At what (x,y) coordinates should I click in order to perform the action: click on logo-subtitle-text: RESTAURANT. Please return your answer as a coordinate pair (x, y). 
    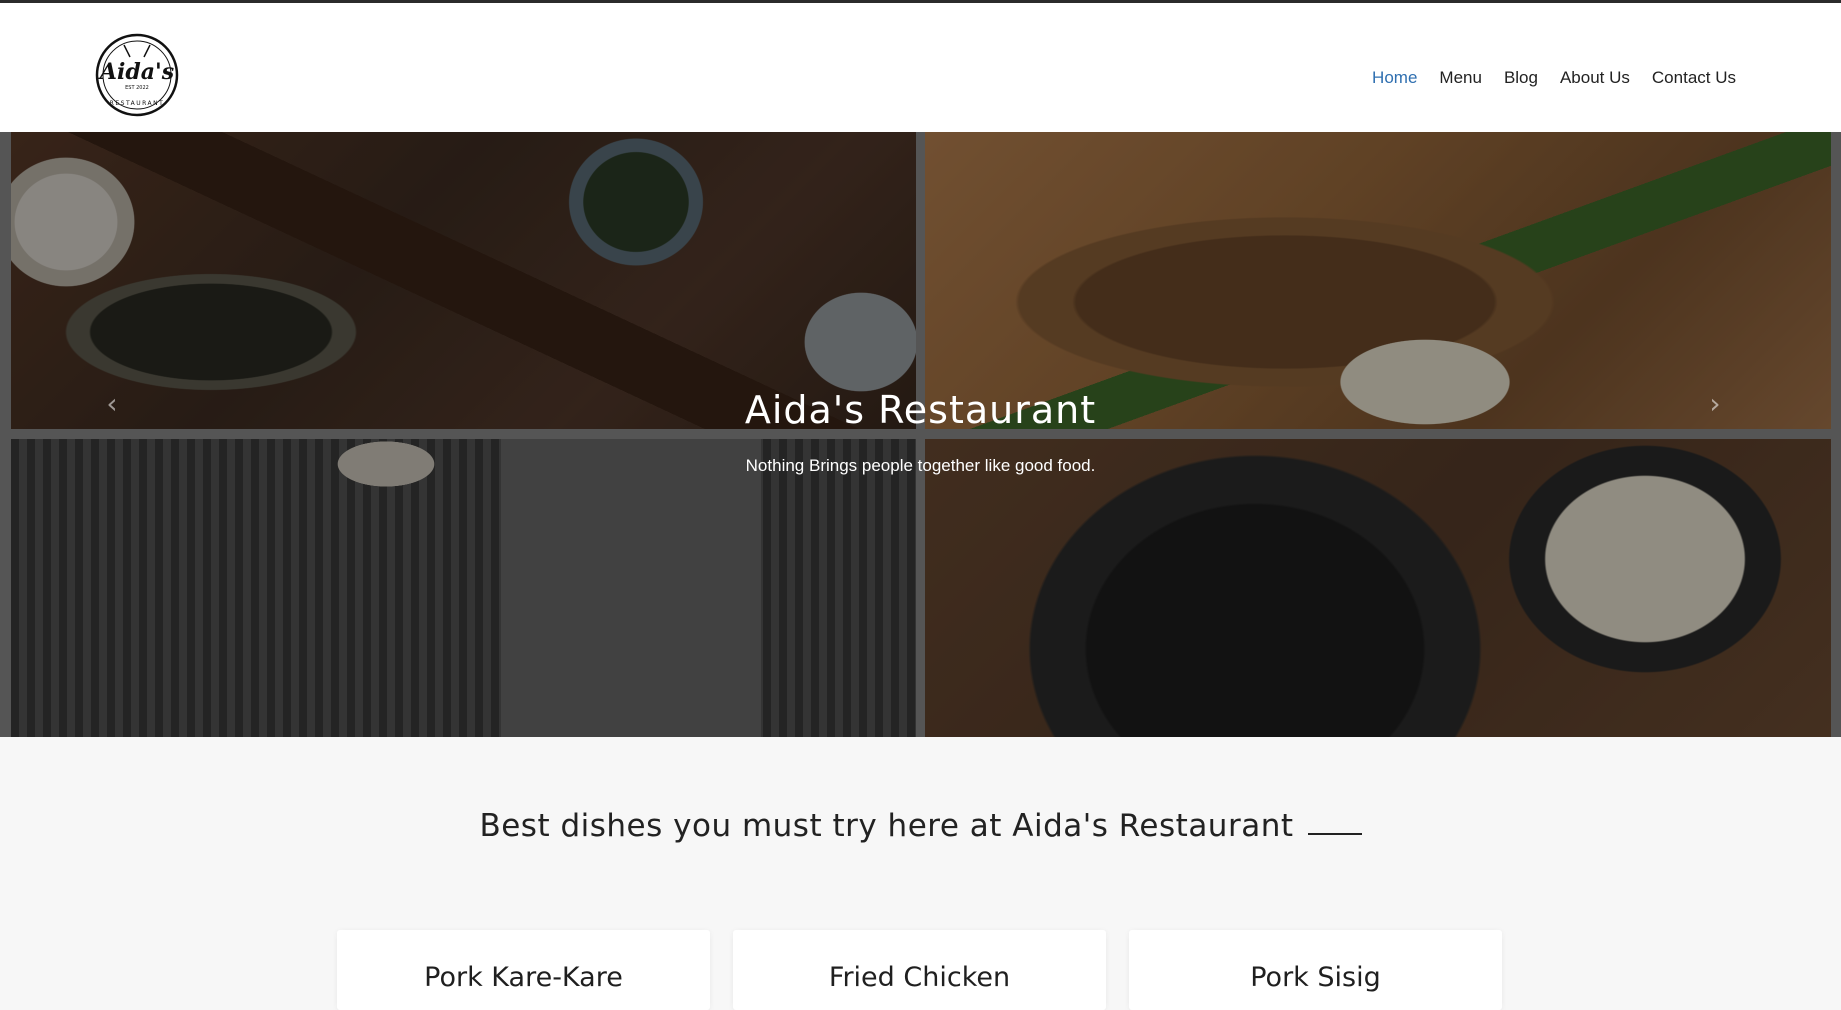
    Looking at the image, I should click on (137, 103).